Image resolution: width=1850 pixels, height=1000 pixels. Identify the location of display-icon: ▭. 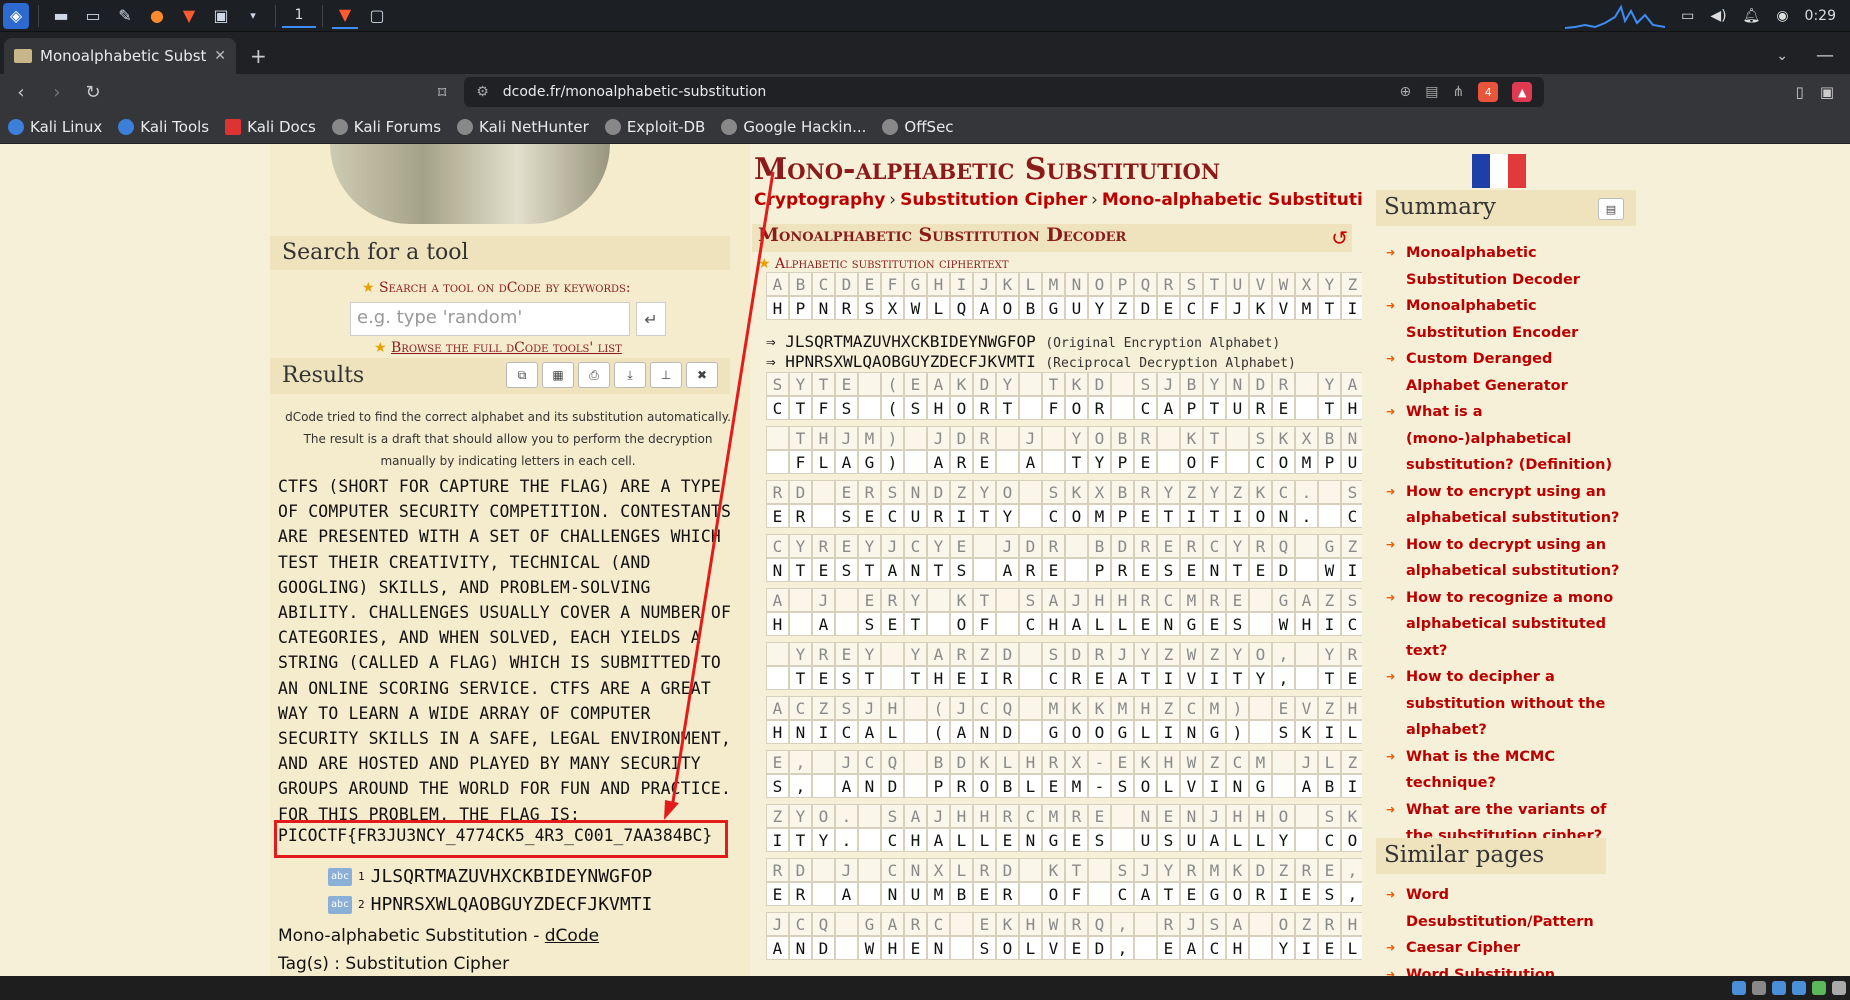
(1687, 16).